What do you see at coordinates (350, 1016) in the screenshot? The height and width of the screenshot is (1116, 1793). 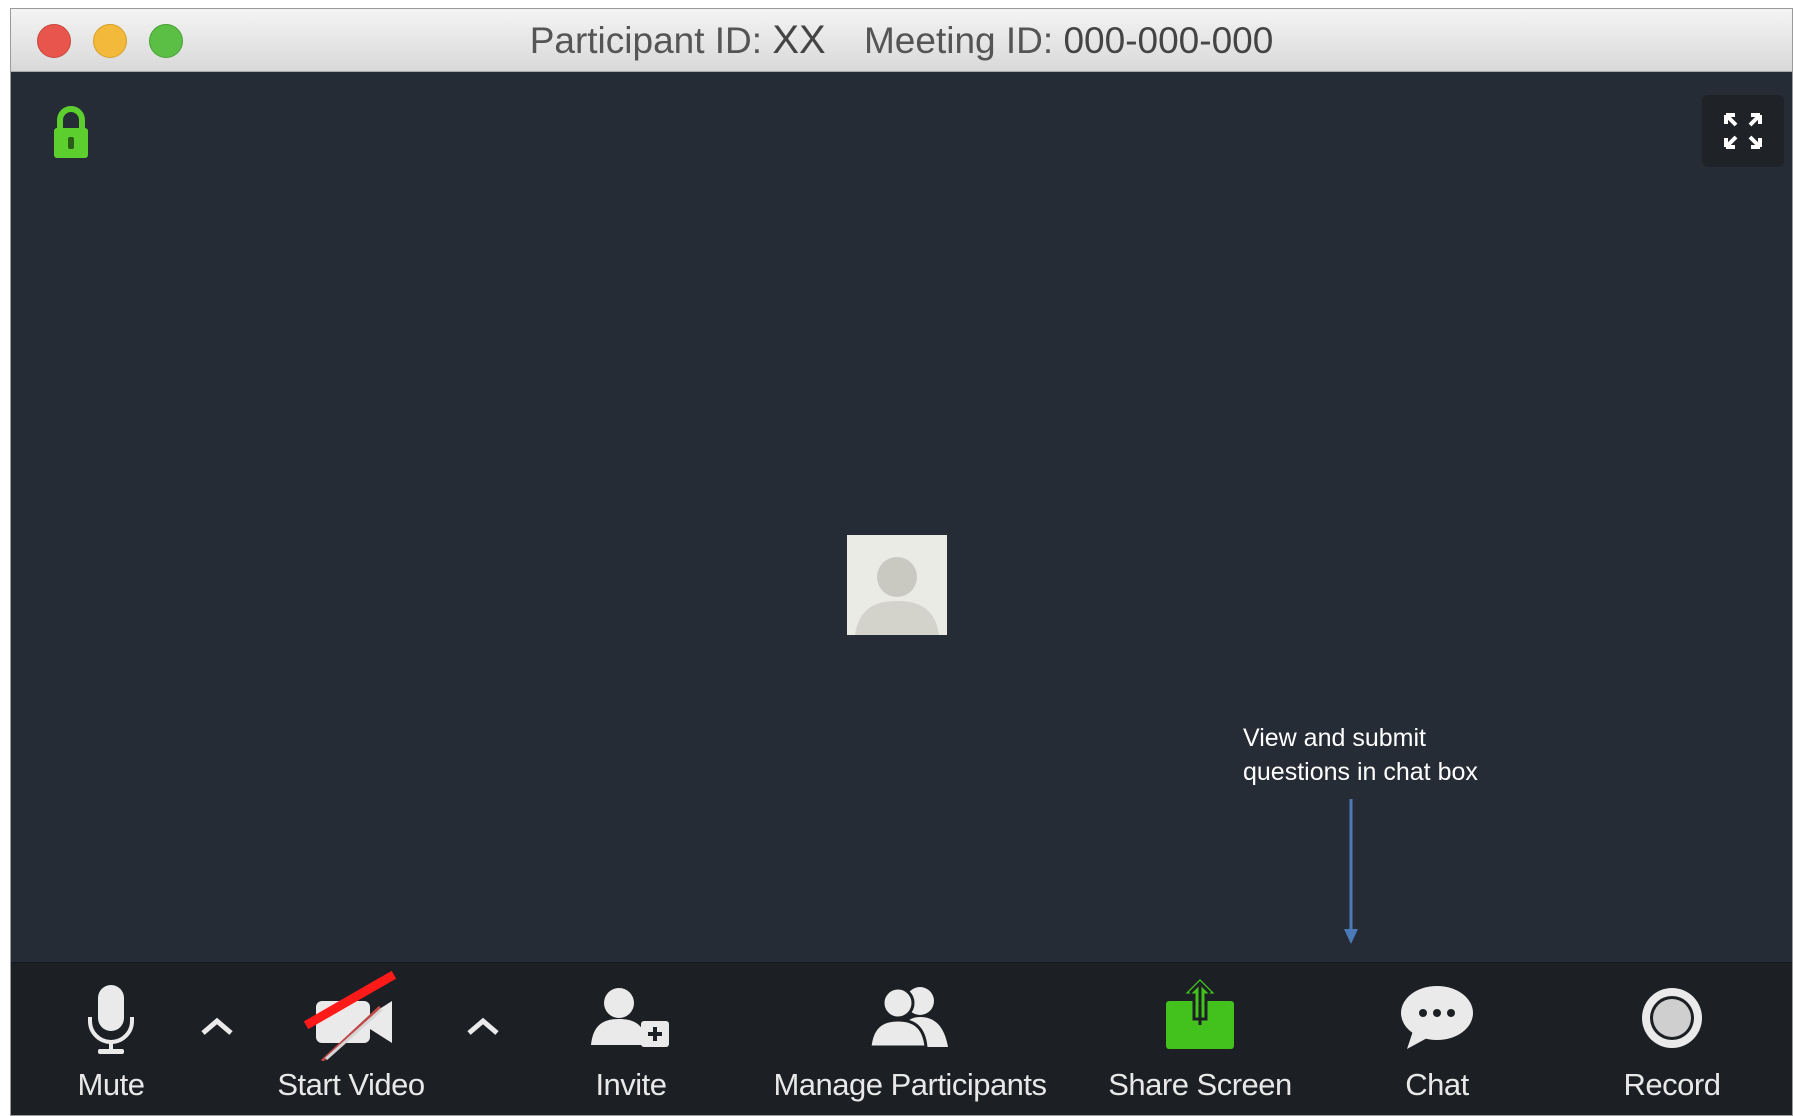 I see `camera-icon` at bounding box center [350, 1016].